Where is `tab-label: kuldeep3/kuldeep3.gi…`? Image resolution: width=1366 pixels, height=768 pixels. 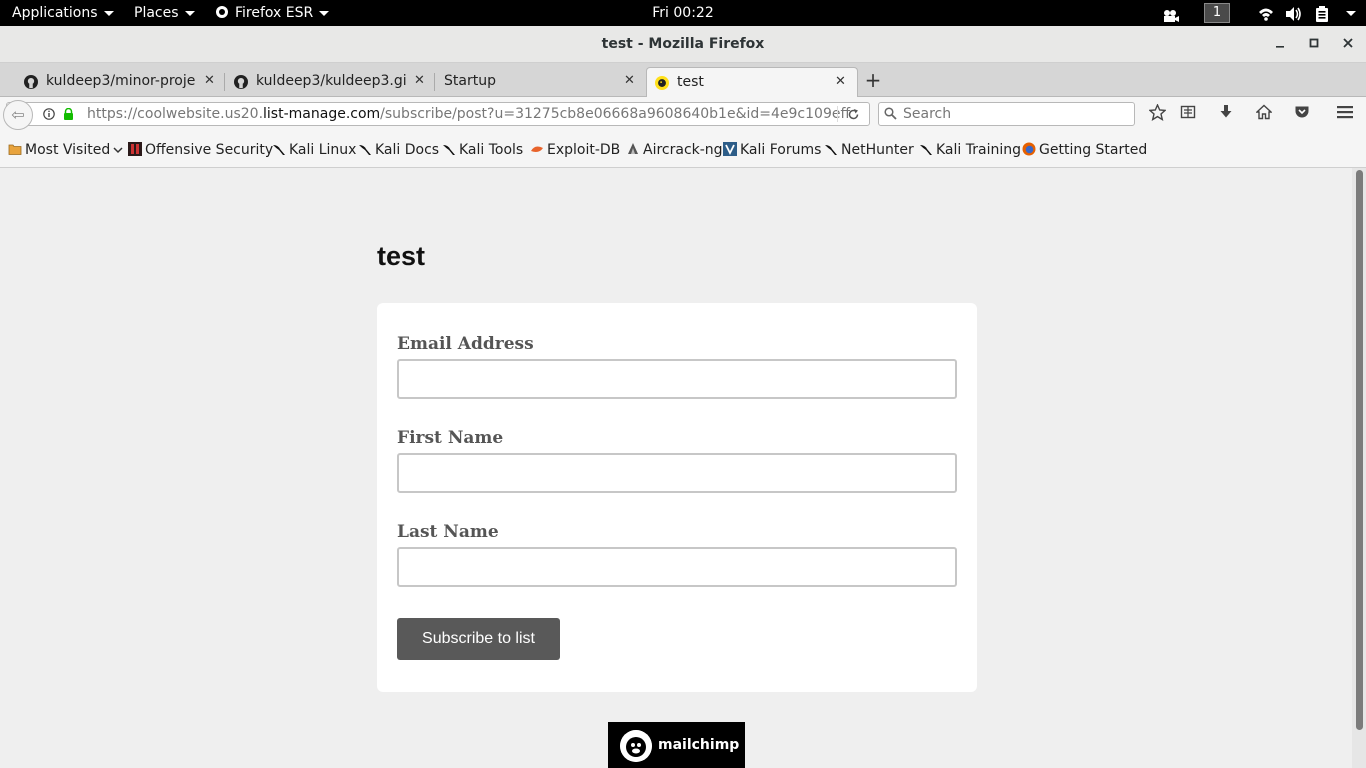
tab-label: kuldeep3/kuldeep3.gi… is located at coordinates (331, 81).